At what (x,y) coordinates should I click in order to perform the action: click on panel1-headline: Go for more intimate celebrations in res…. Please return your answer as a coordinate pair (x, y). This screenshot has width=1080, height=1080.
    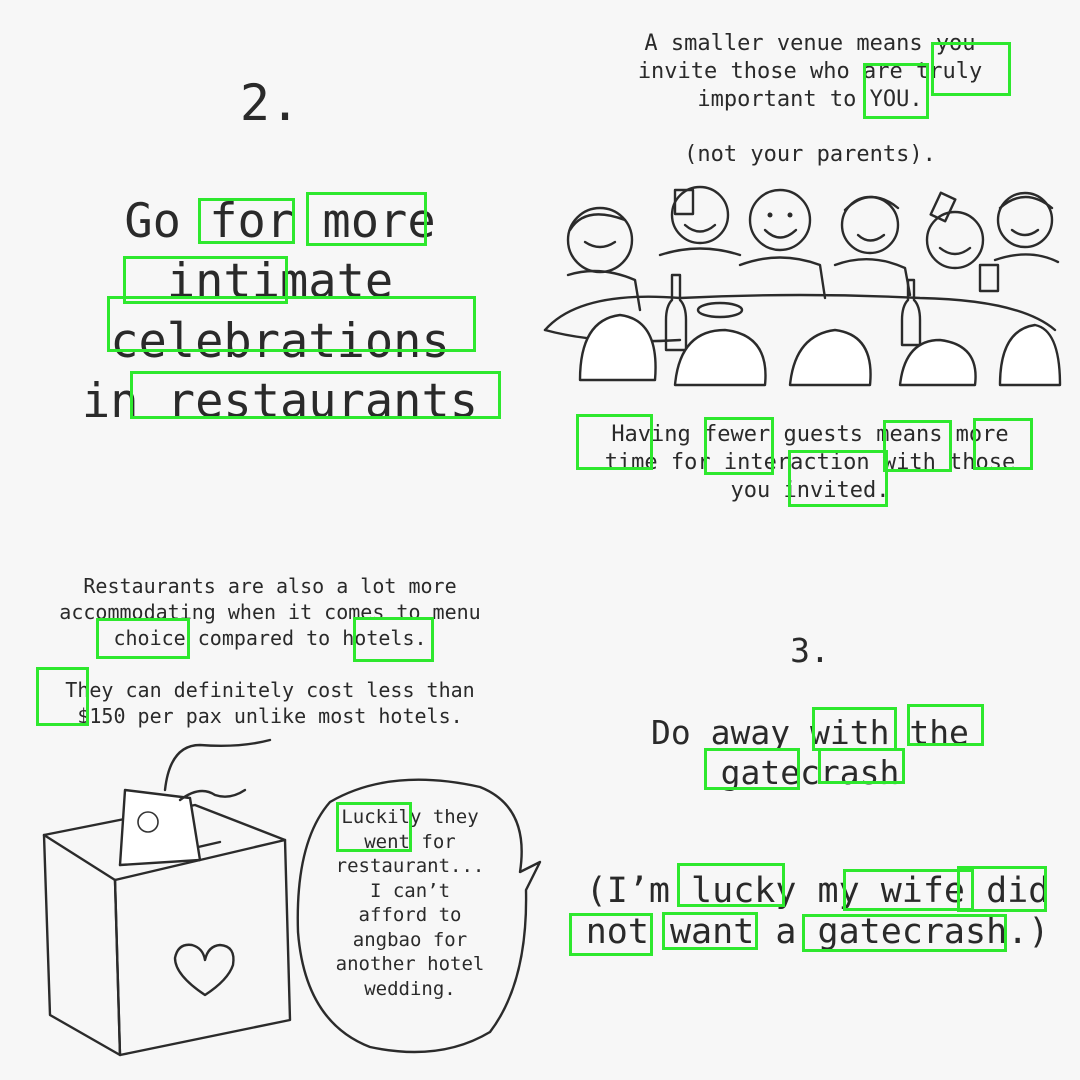
    Looking at the image, I should click on (280, 312).